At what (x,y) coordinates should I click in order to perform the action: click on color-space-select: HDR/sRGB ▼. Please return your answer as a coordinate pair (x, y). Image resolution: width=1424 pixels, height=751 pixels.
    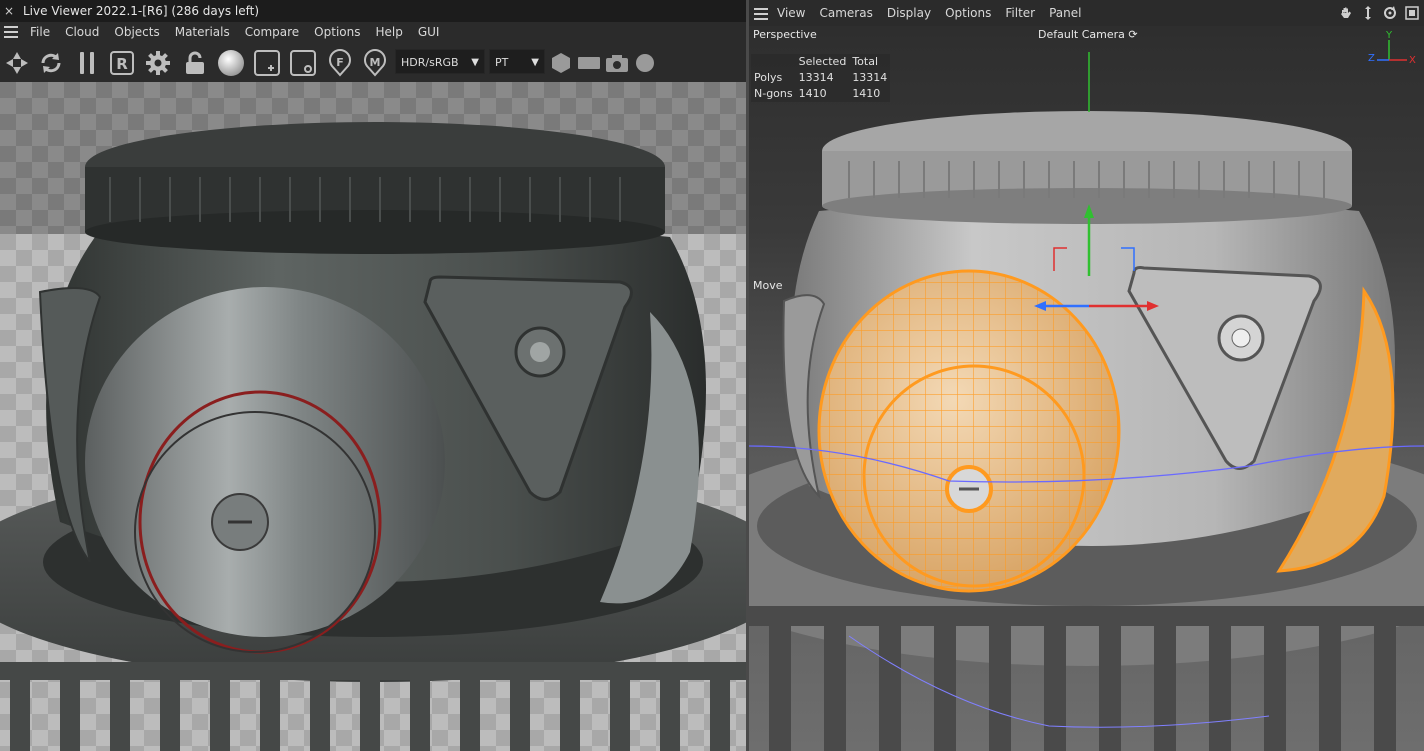
    Looking at the image, I should click on (440, 61).